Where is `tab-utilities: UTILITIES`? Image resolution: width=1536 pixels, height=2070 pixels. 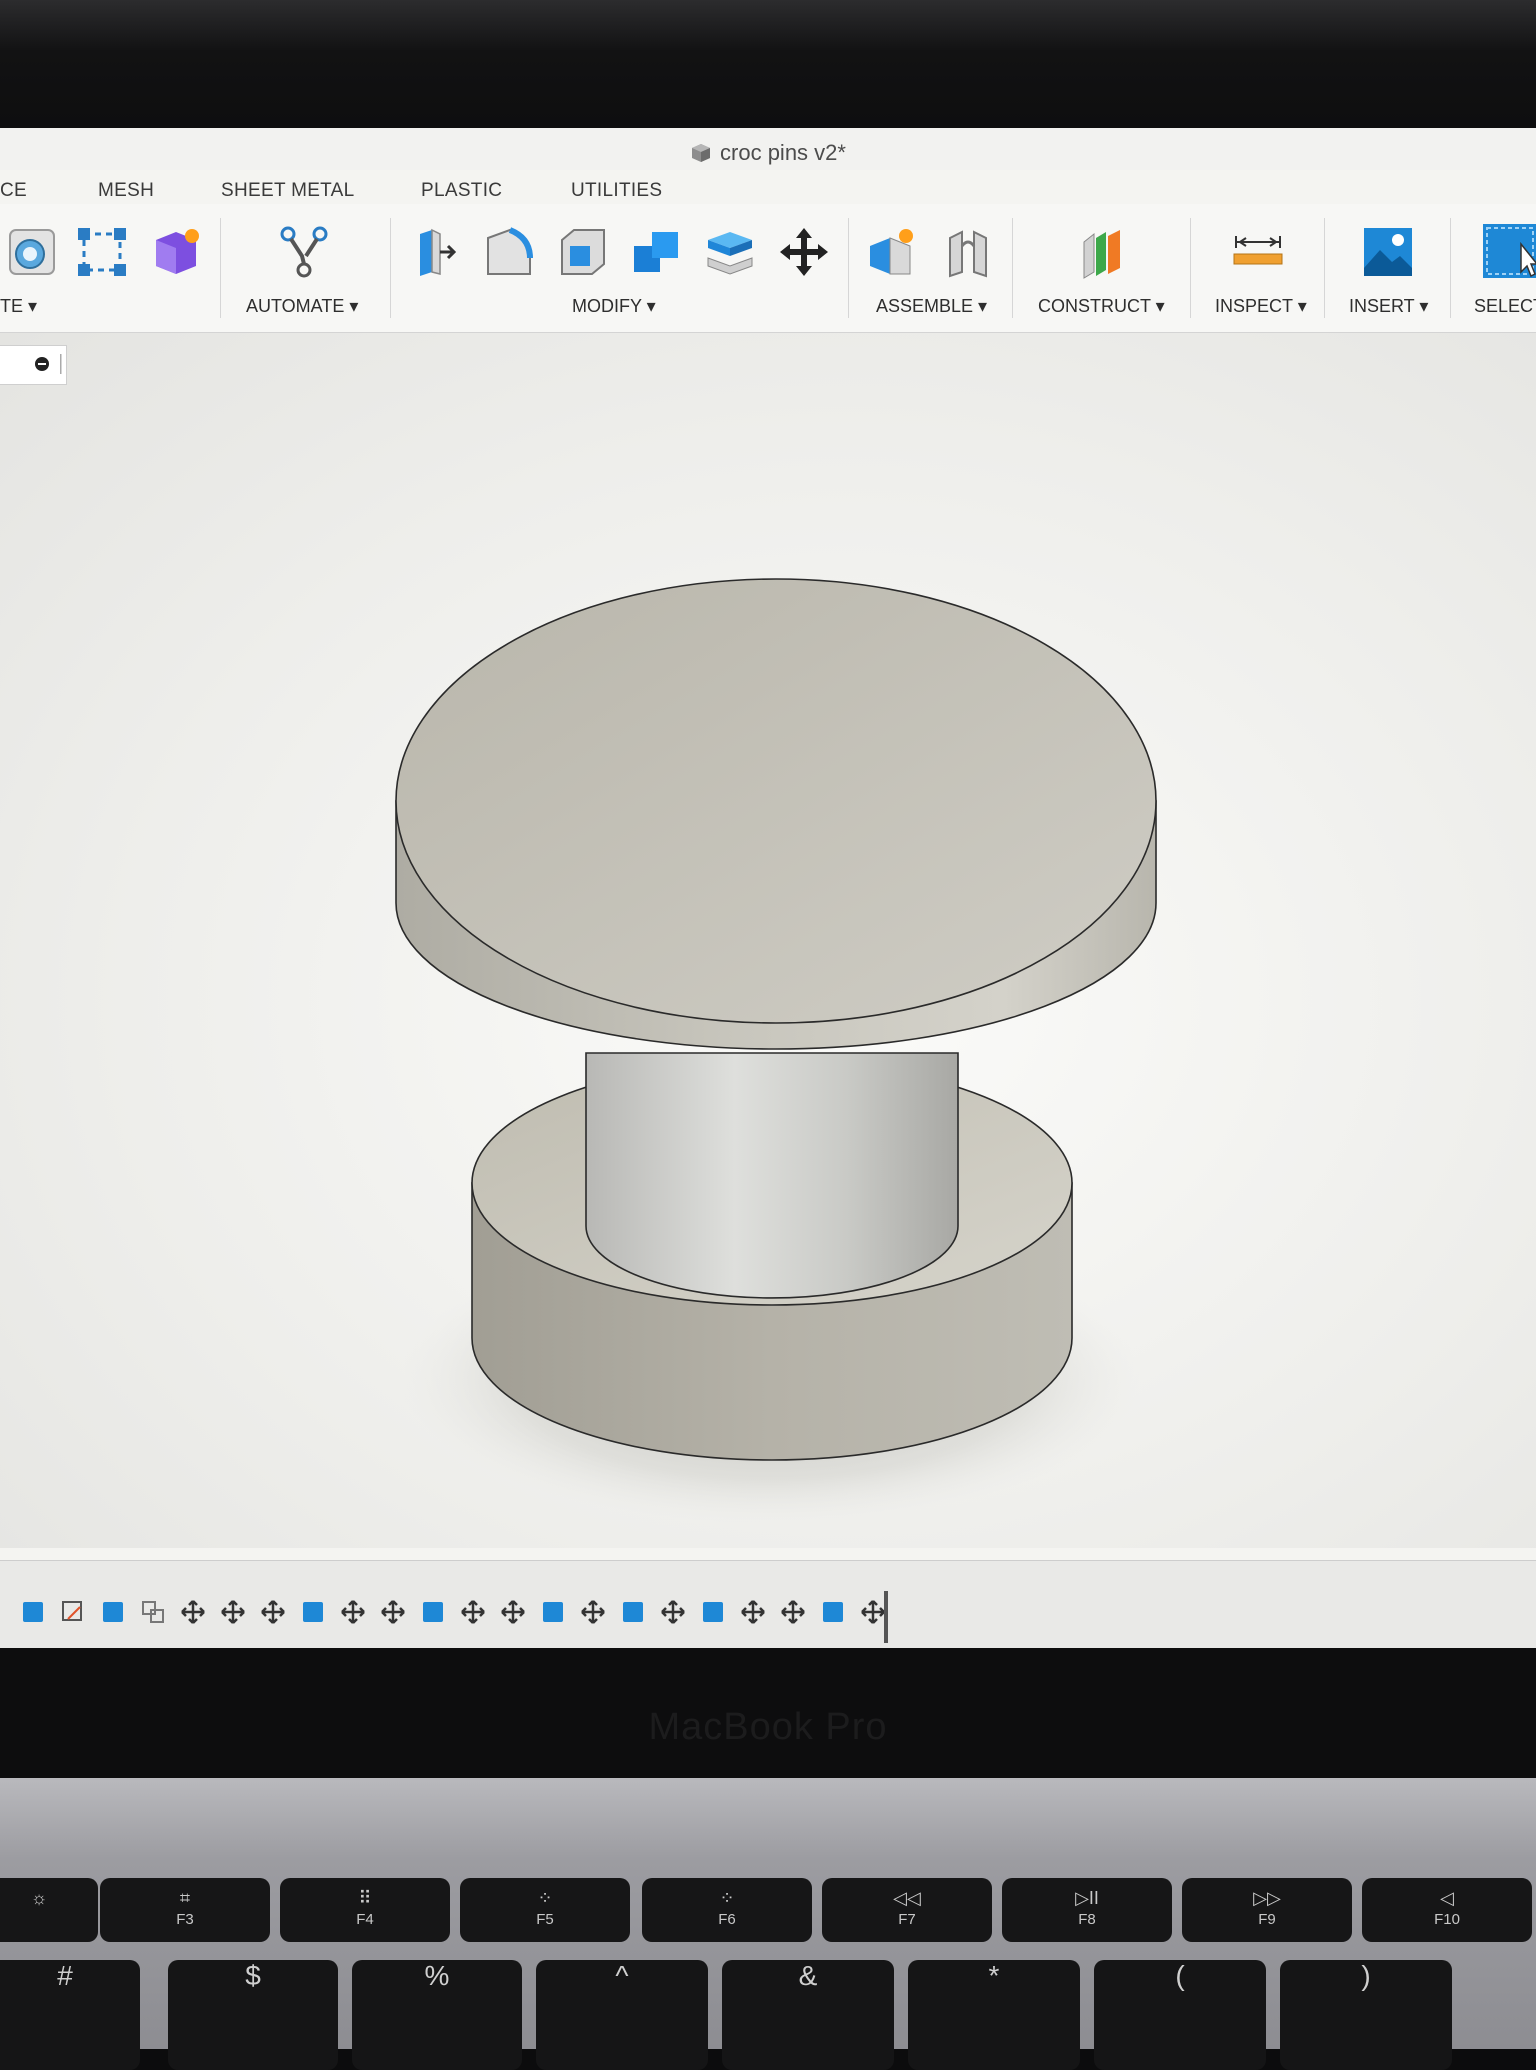 tab-utilities: UTILITIES is located at coordinates (616, 191).